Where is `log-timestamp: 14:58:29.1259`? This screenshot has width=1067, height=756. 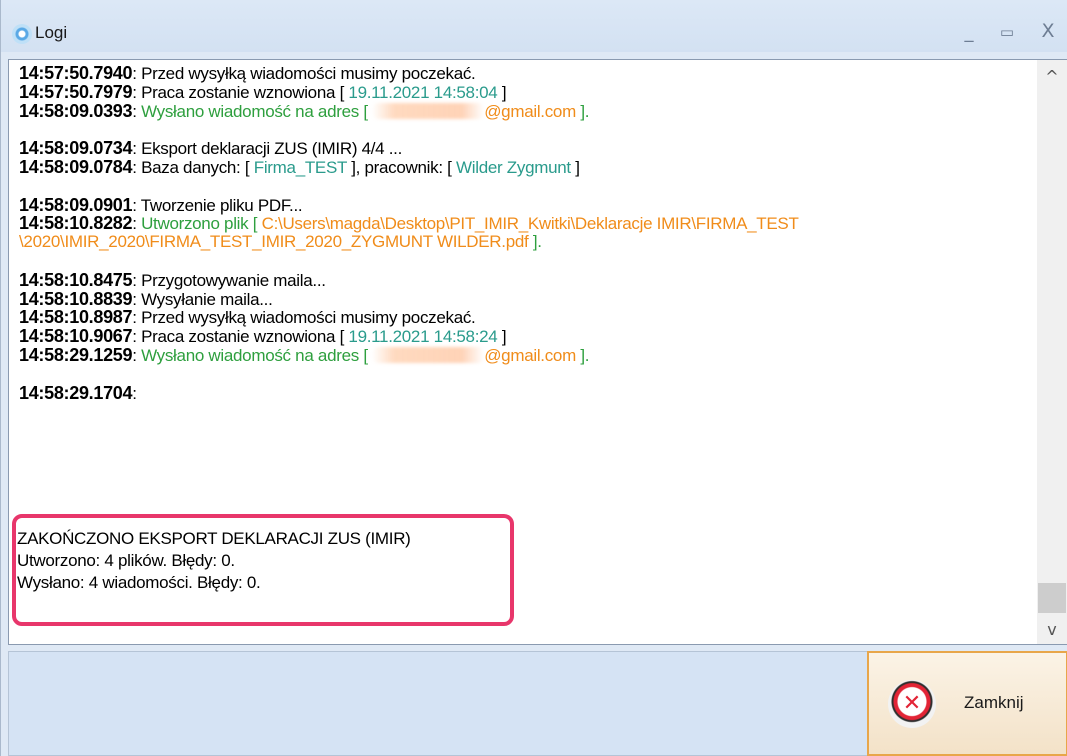
log-timestamp: 14:58:29.1259 is located at coordinates (76, 354).